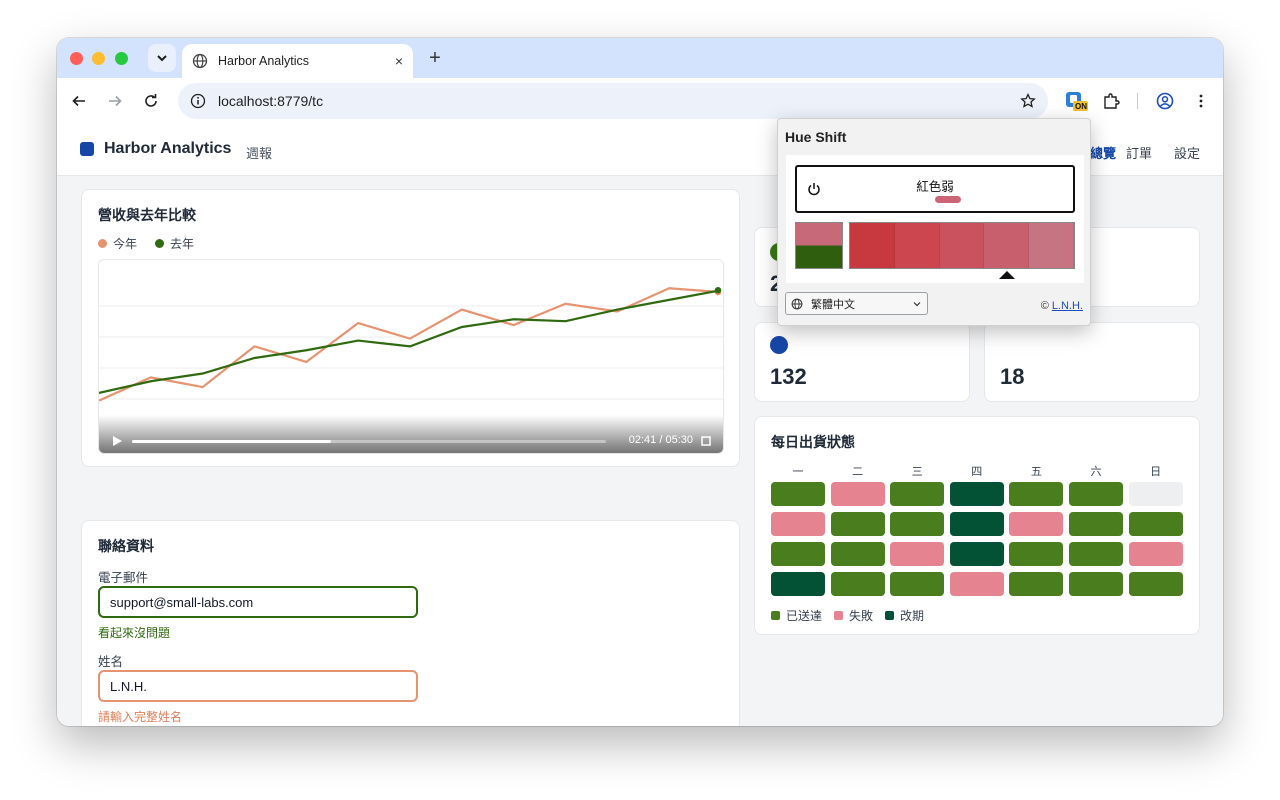  Describe the element at coordinates (258, 686) in the screenshot. I see `name-field: L.N.H.` at that location.